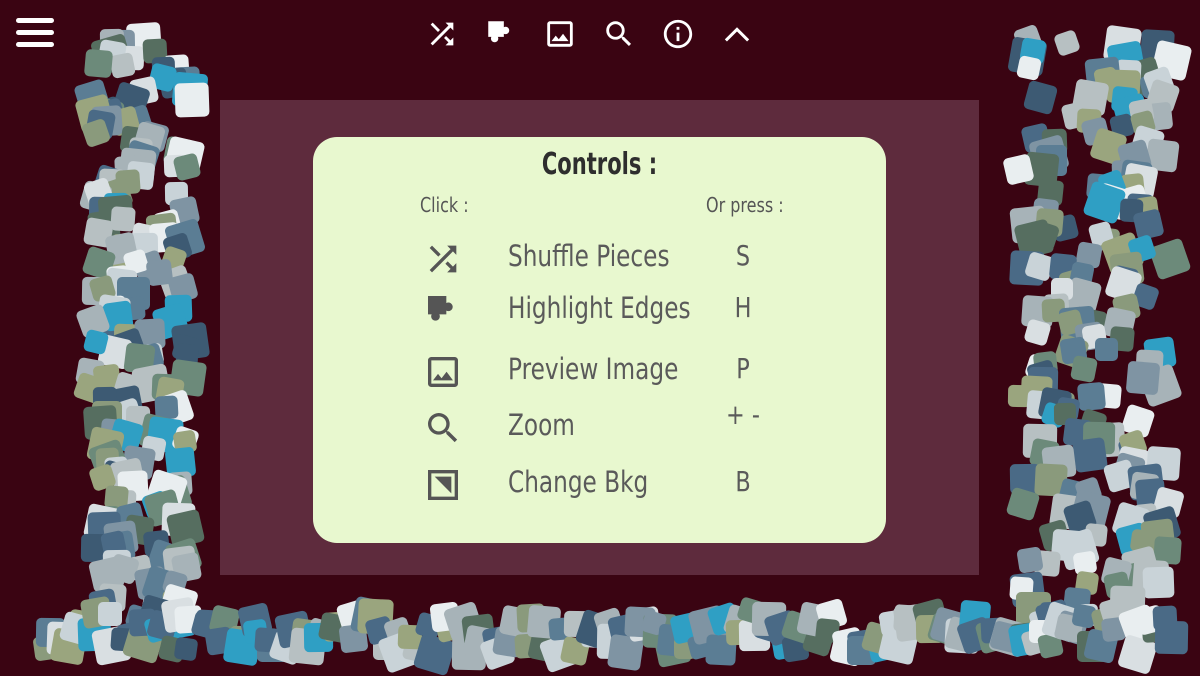 Image resolution: width=1200 pixels, height=676 pixels. Describe the element at coordinates (743, 307) in the screenshot. I see `control-key: H` at that location.